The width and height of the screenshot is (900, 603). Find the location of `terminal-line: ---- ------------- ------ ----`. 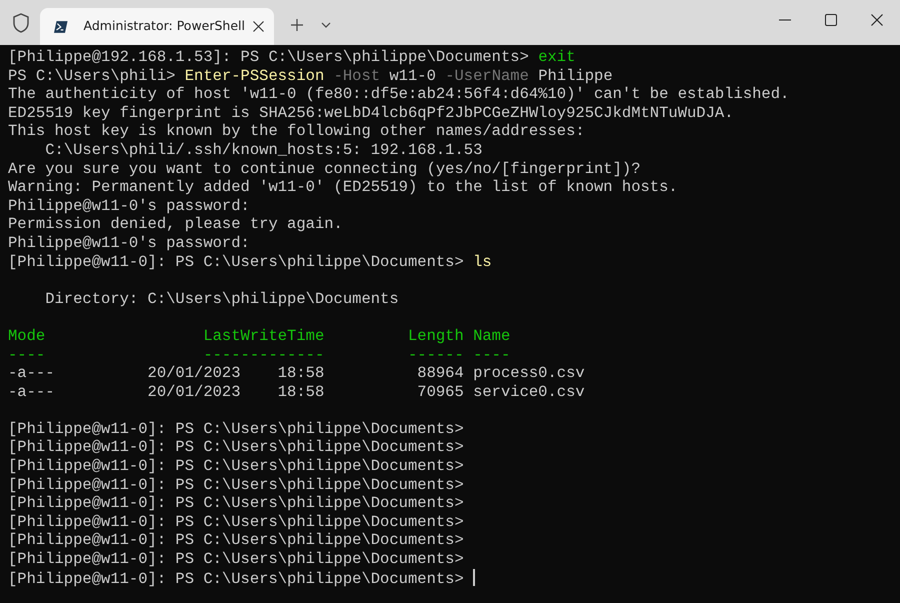

terminal-line: ---- ------------- ------ ---- is located at coordinates (260, 355).